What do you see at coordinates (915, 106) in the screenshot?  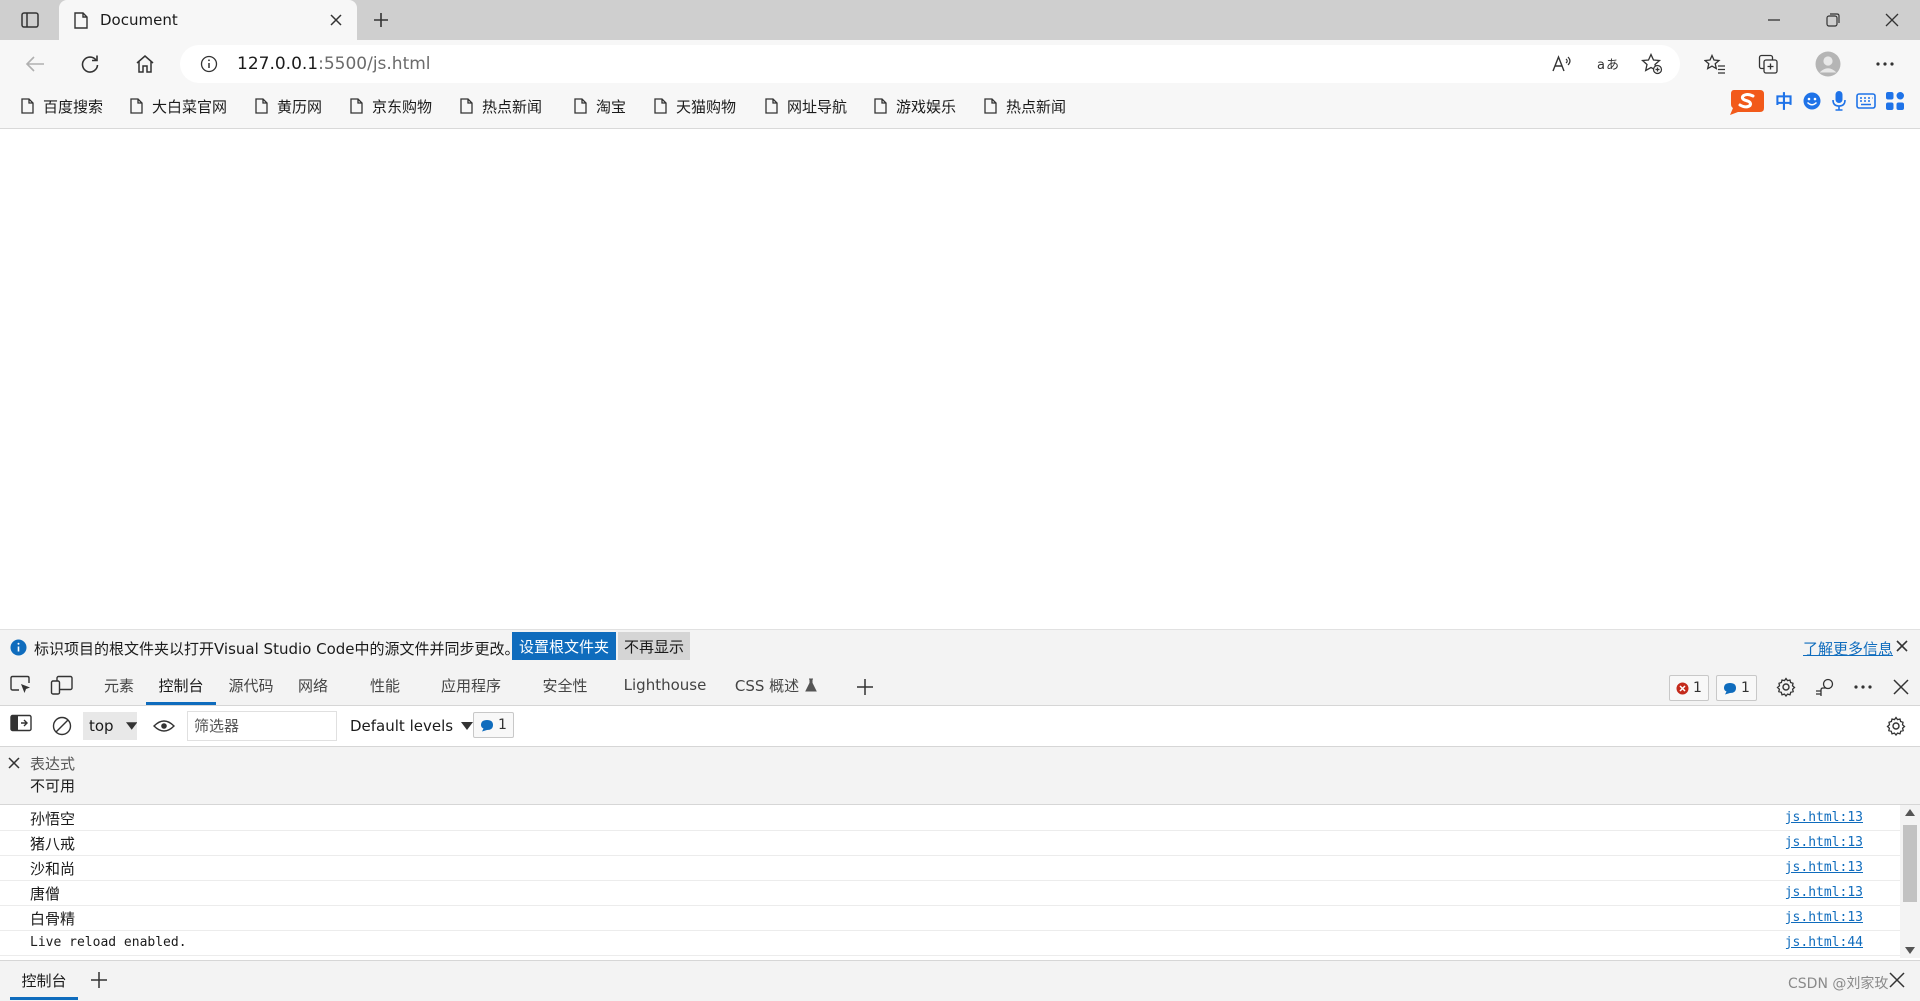 I see `bookmark-item: 游戏娱乐` at bounding box center [915, 106].